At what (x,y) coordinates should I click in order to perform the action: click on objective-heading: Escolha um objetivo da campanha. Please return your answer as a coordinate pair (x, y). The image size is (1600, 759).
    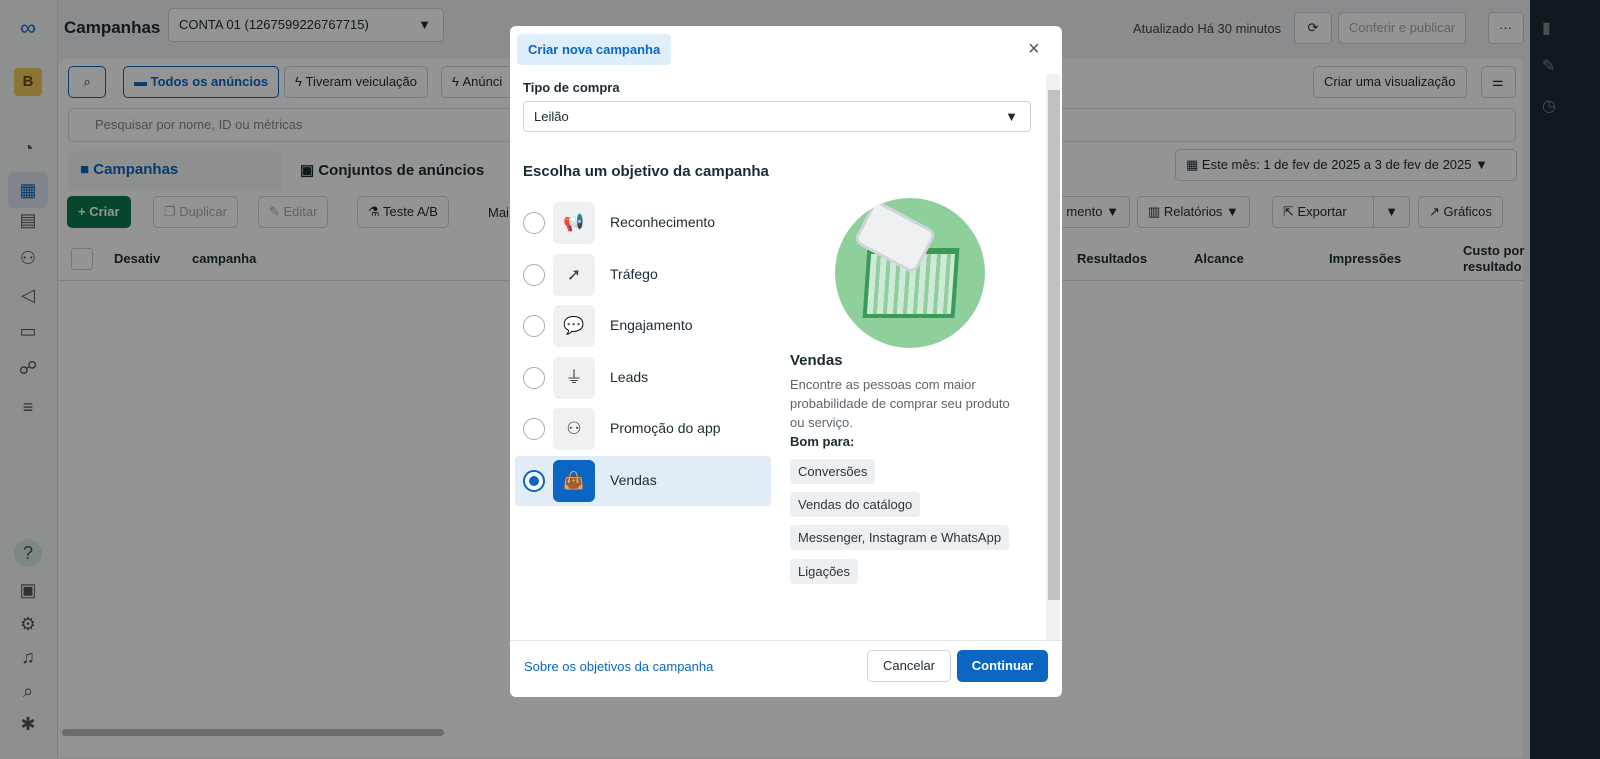
    Looking at the image, I should click on (646, 171).